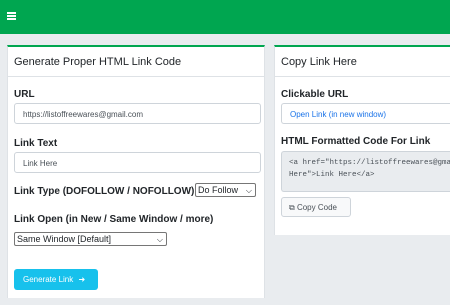 The width and height of the screenshot is (450, 305). What do you see at coordinates (48, 279) in the screenshot?
I see `generate-link-label: Generate Link` at bounding box center [48, 279].